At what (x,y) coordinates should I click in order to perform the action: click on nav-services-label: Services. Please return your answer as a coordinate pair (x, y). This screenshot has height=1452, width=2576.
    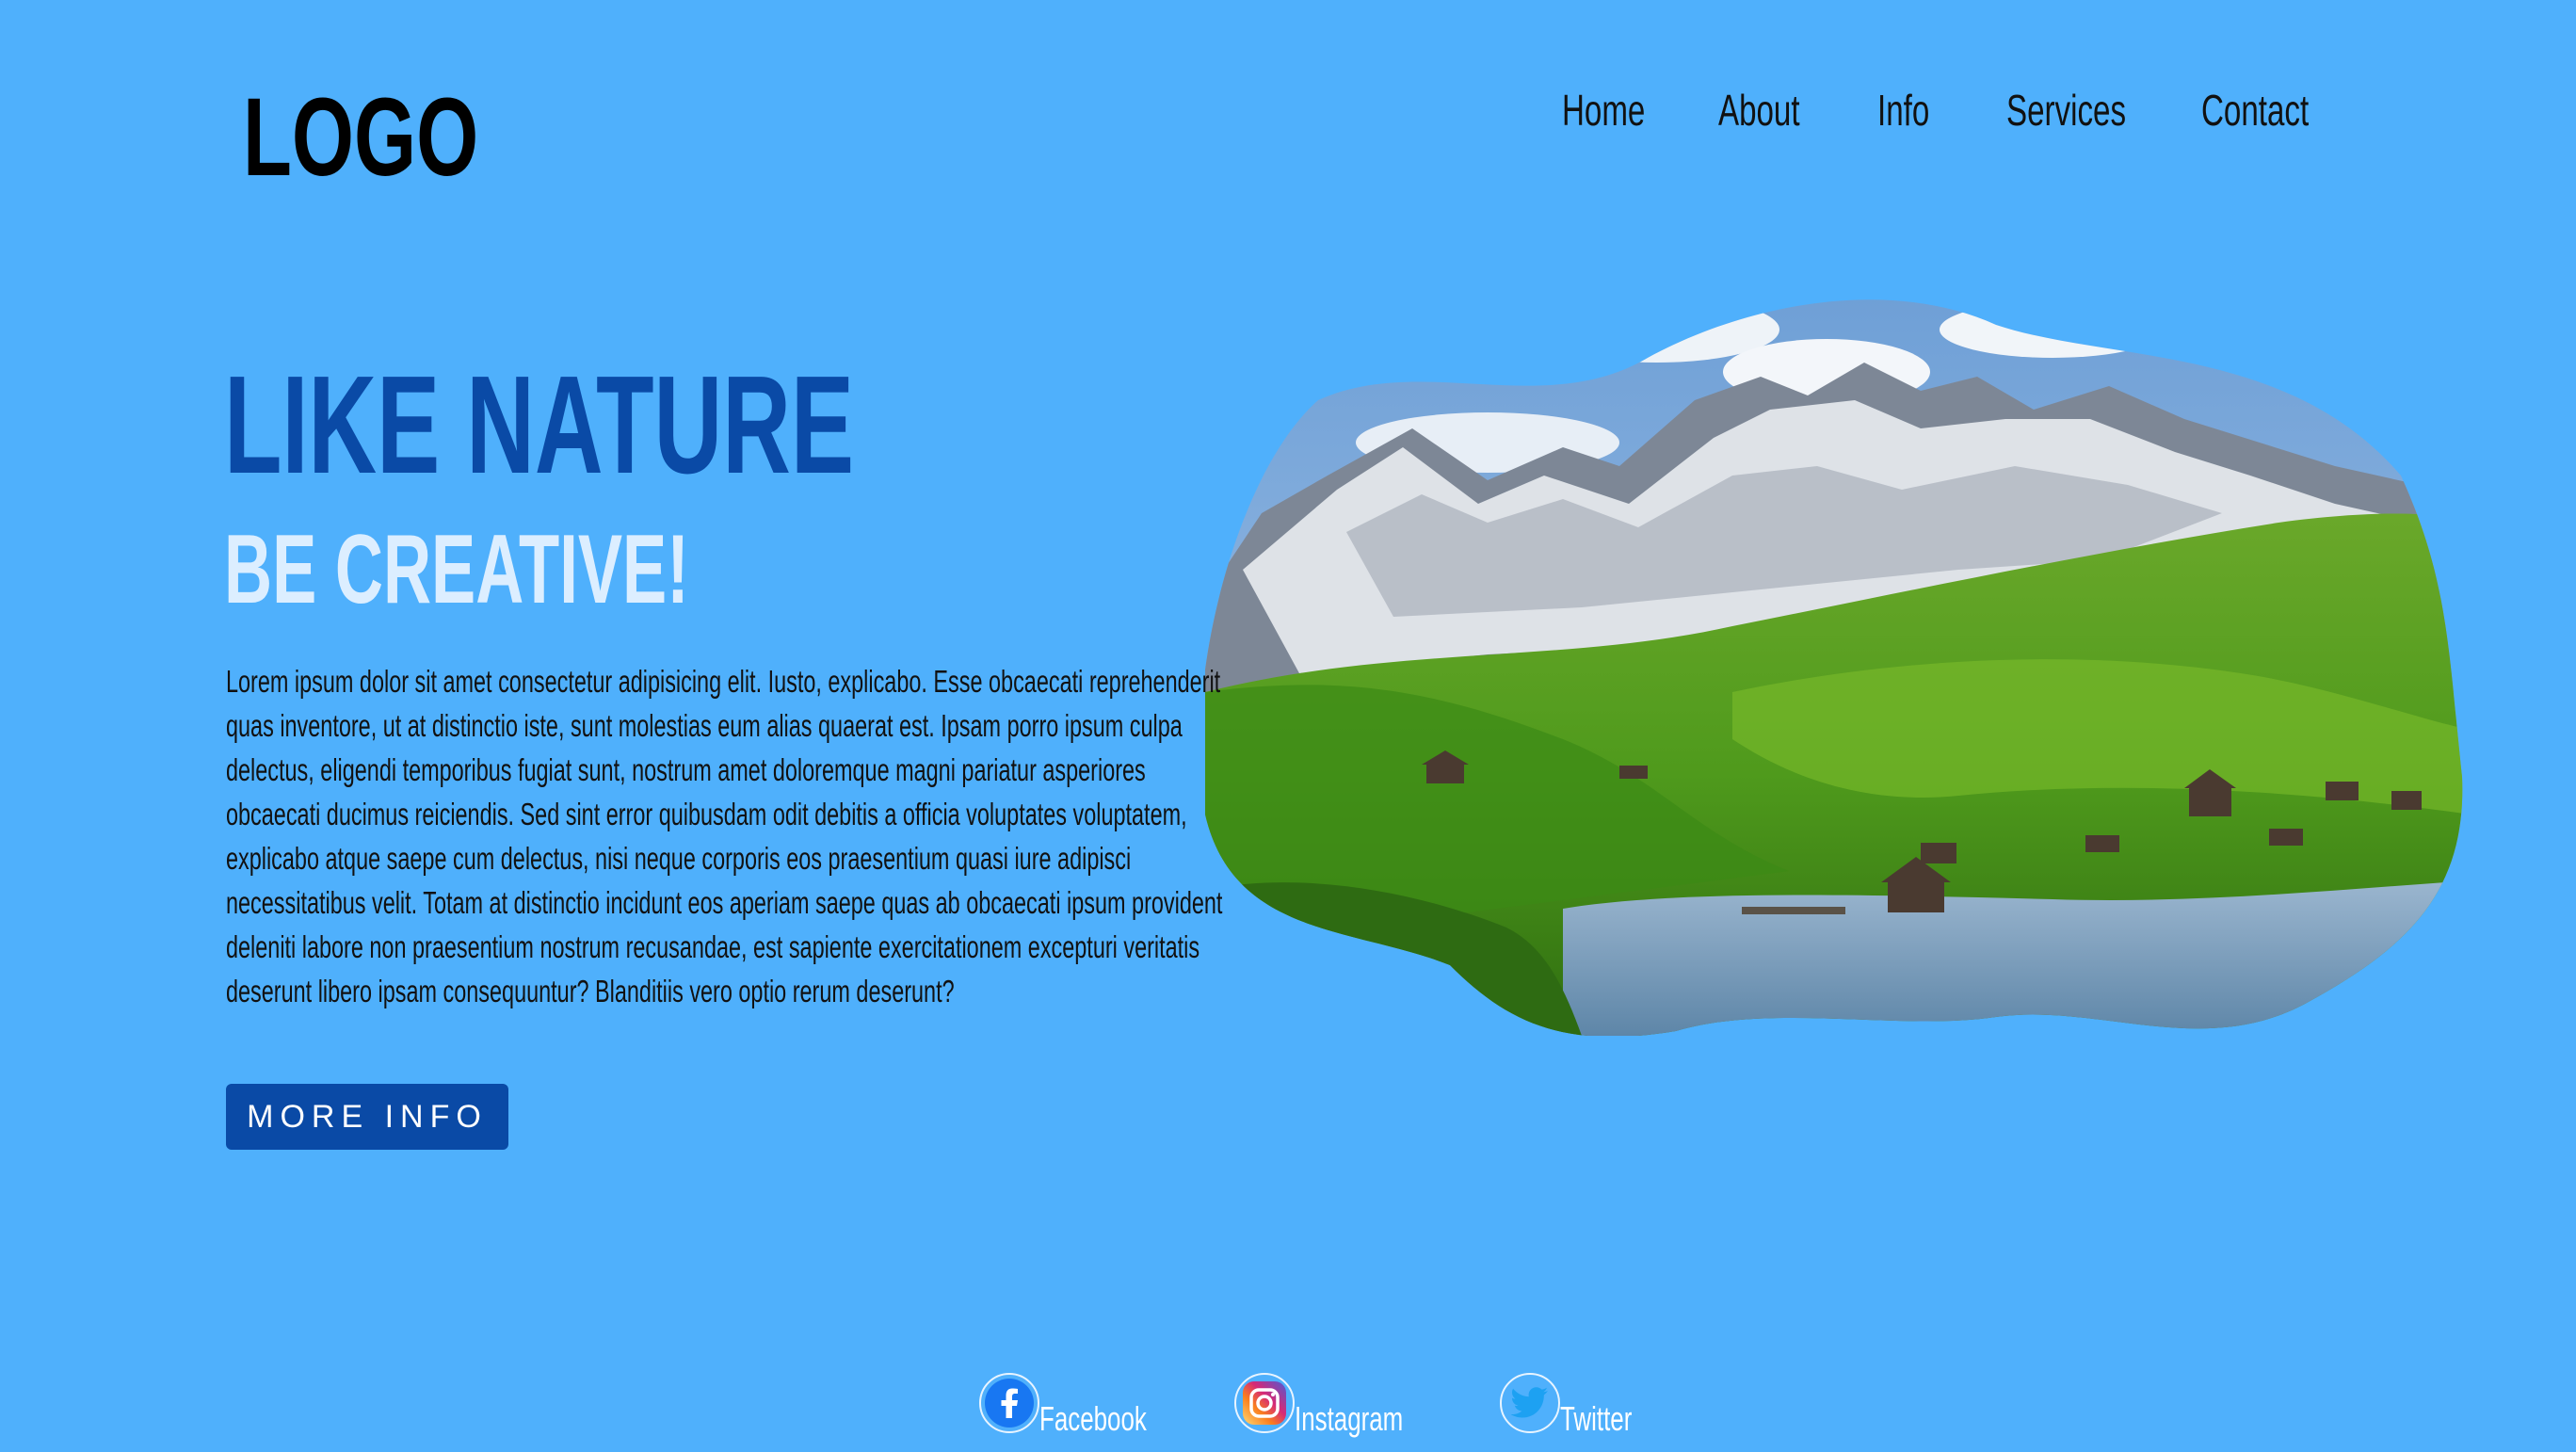
    Looking at the image, I should click on (2066, 110).